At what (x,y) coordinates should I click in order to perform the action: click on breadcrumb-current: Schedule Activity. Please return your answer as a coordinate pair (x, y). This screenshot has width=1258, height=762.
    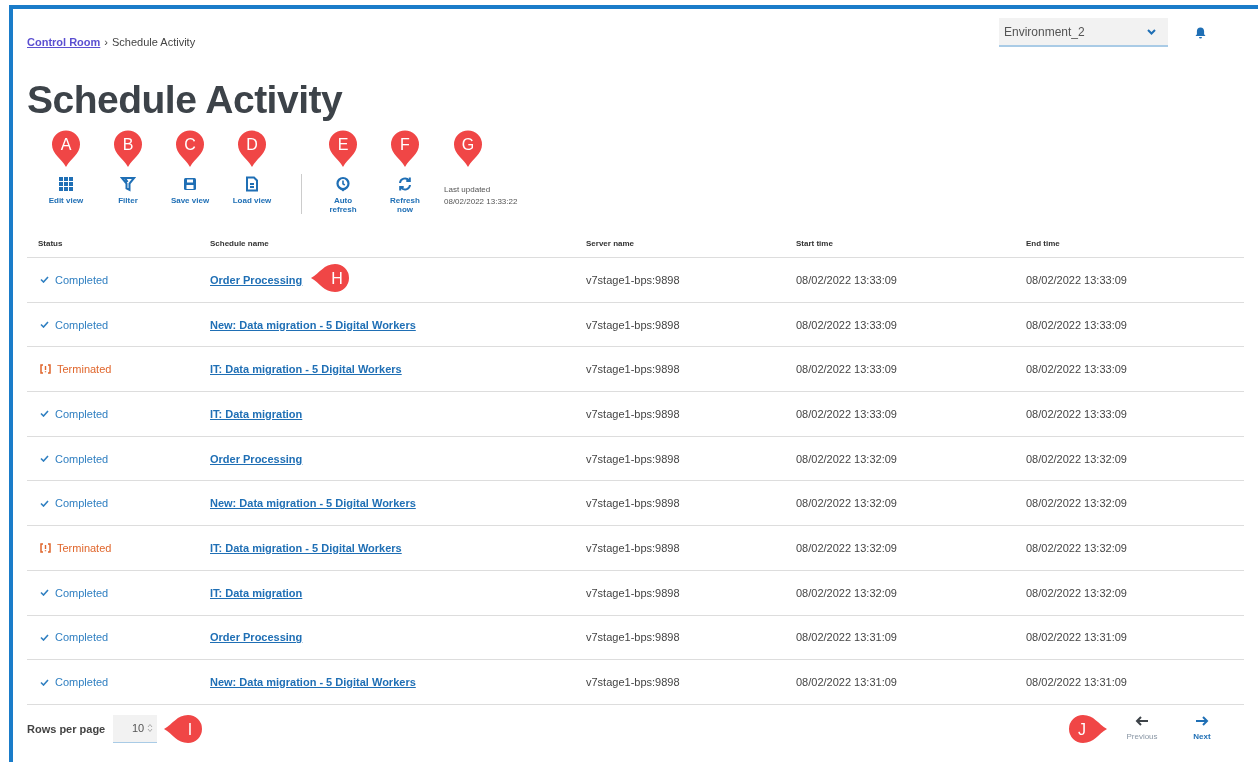
    Looking at the image, I should click on (154, 42).